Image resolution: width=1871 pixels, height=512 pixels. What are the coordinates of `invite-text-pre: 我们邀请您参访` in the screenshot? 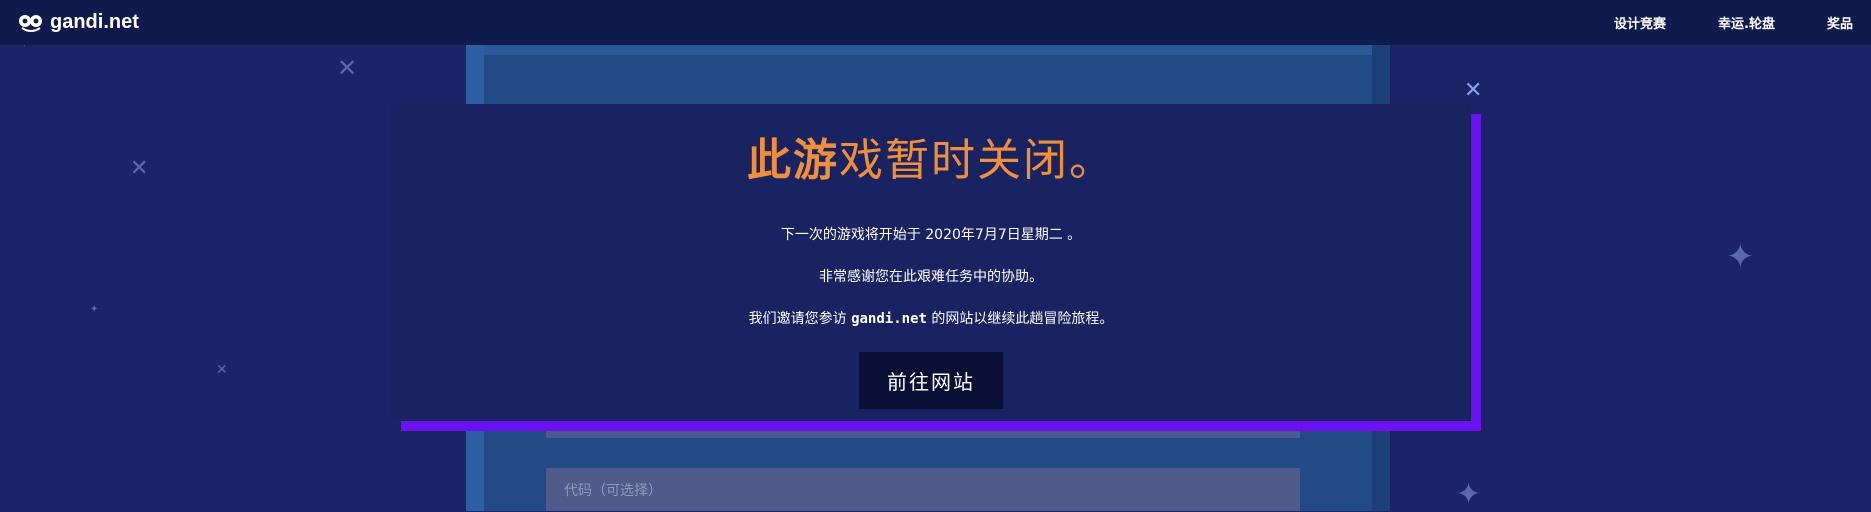 It's located at (800, 319).